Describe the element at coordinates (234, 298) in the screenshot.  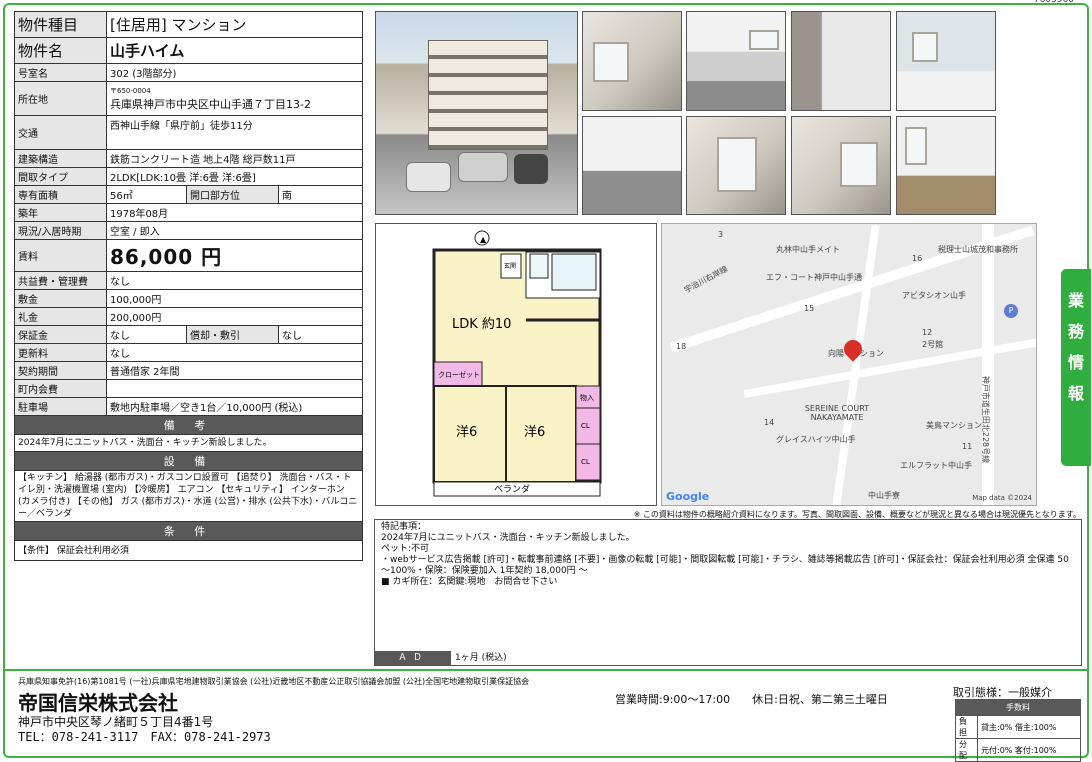
I see `deposit-value: 100,000円` at that location.